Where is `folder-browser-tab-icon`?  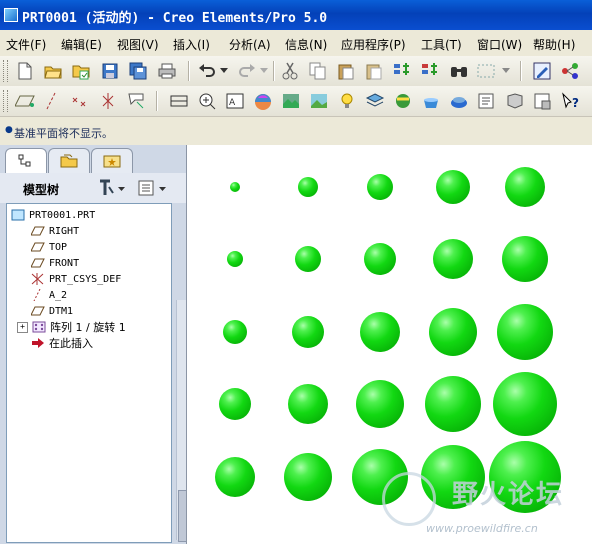
folder-browser-tab-icon is located at coordinates (69, 161).